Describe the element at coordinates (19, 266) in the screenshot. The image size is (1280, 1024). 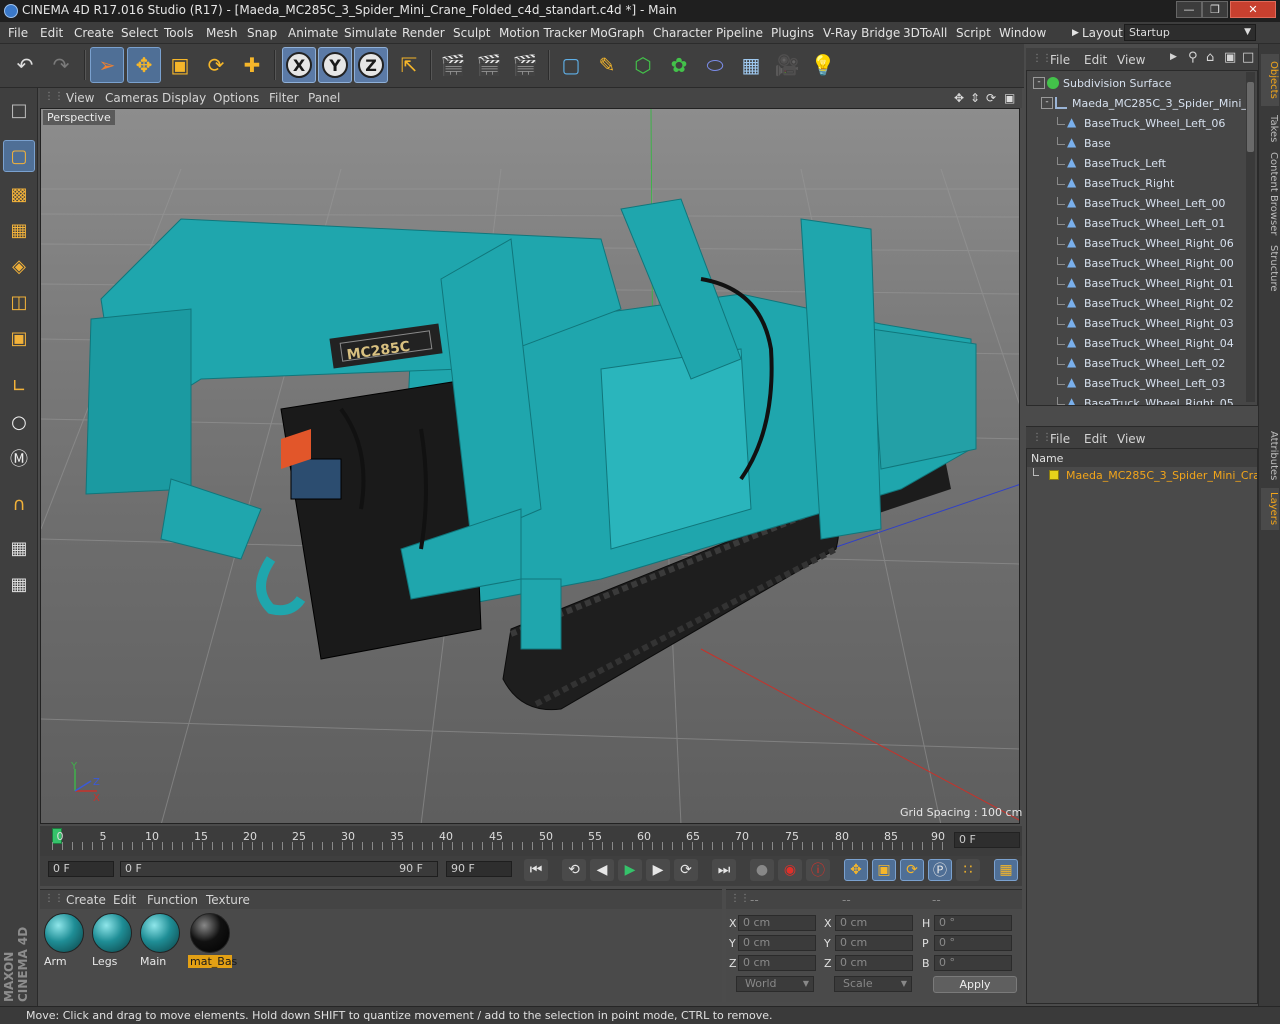
I see `points-mode-icon: ◈` at that location.